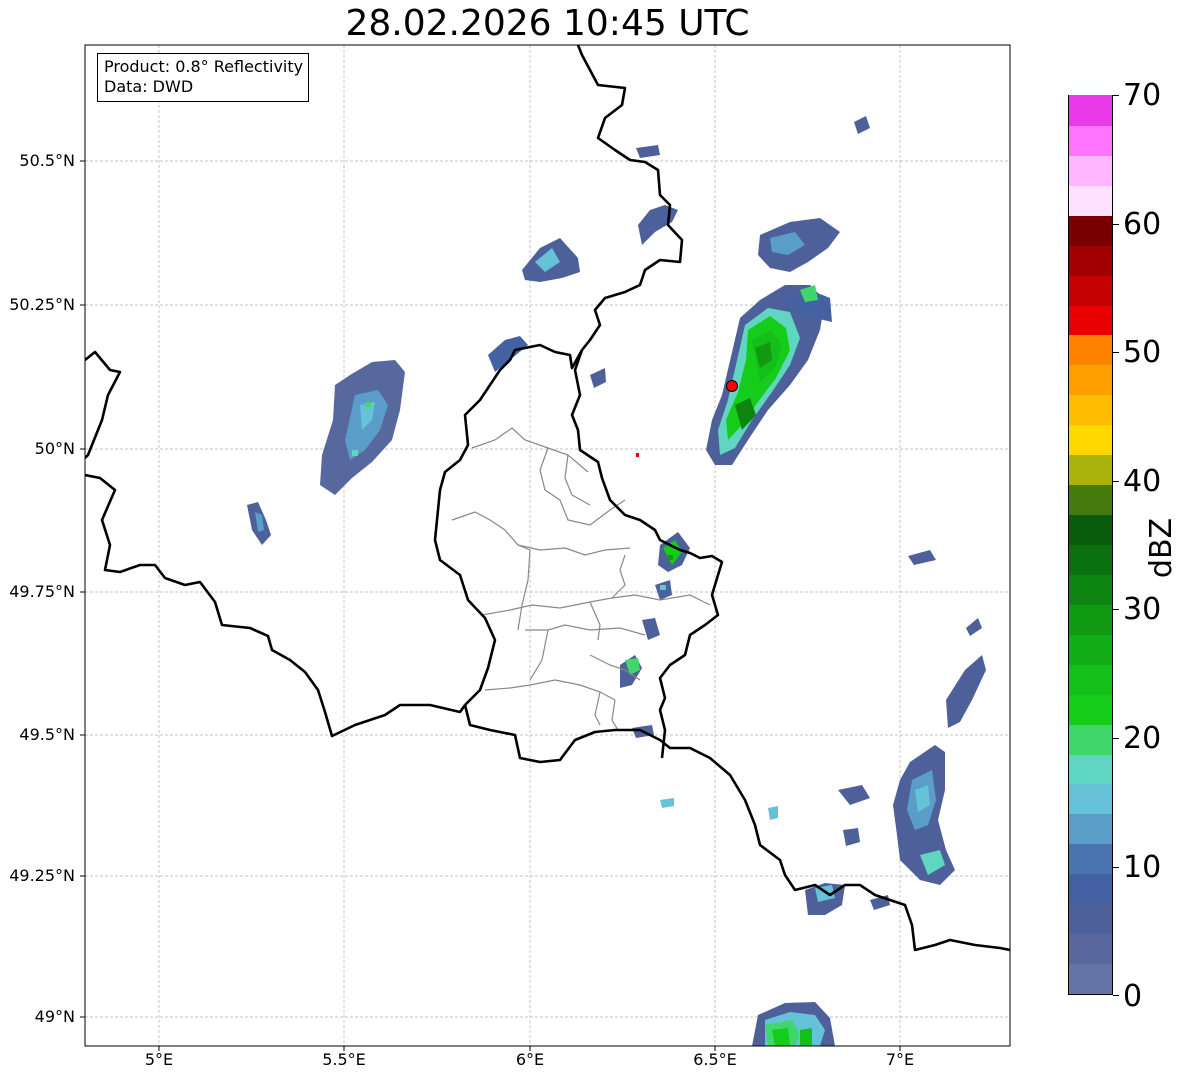 Image resolution: width=1202 pixels, height=1081 pixels. I want to click on colorbar-unit-label: dBZ, so click(1161, 548).